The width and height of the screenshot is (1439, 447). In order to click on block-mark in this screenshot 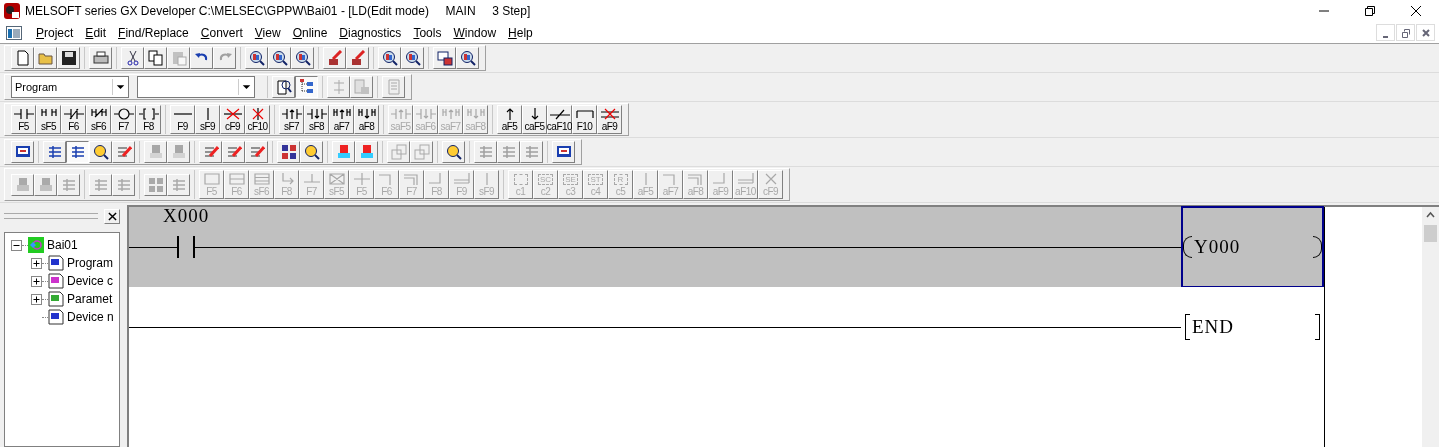, I will do `click(520, 179)`.